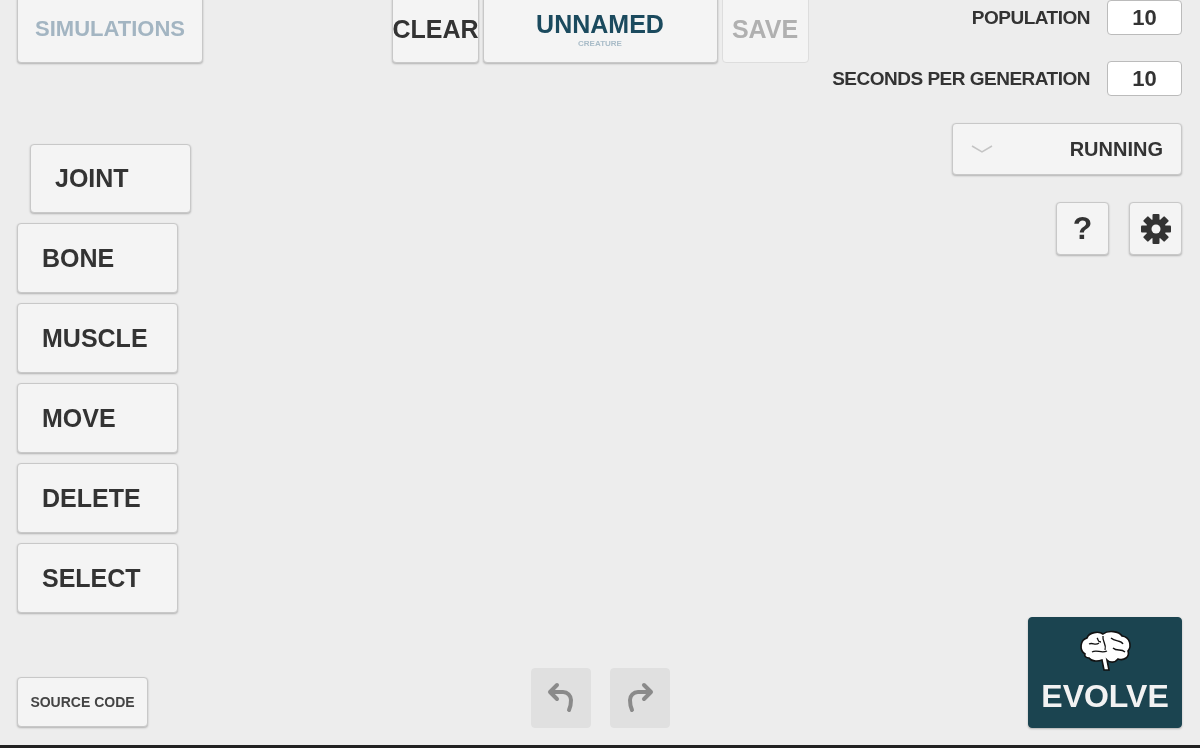  What do you see at coordinates (82, 702) in the screenshot?
I see `source-code-button: SOURCE CODE` at bounding box center [82, 702].